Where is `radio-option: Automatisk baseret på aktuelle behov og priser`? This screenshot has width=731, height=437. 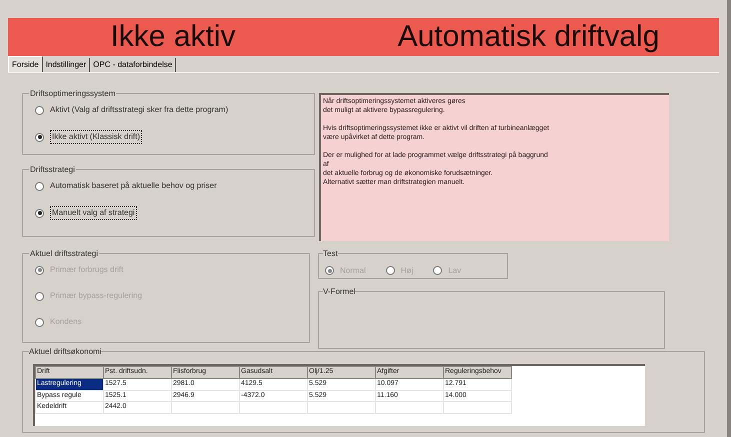 radio-option: Automatisk baseret på aktuelle behov og priser is located at coordinates (174, 186).